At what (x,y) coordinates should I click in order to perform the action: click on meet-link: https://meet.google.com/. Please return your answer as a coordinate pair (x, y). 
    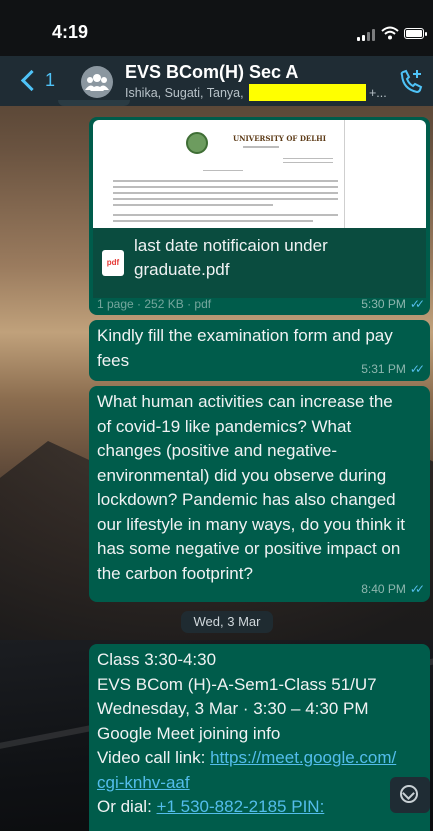
    Looking at the image, I should click on (303, 757).